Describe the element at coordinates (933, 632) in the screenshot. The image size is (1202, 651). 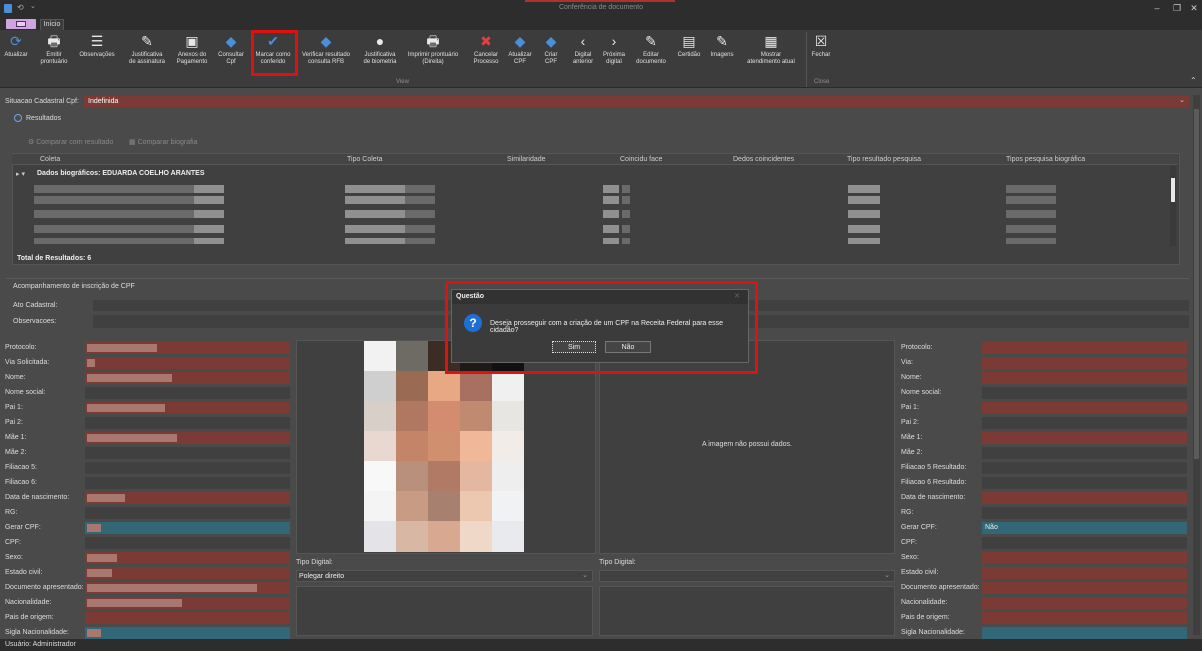
I see `right_form-label: Sigla Nacionalidade:` at that location.